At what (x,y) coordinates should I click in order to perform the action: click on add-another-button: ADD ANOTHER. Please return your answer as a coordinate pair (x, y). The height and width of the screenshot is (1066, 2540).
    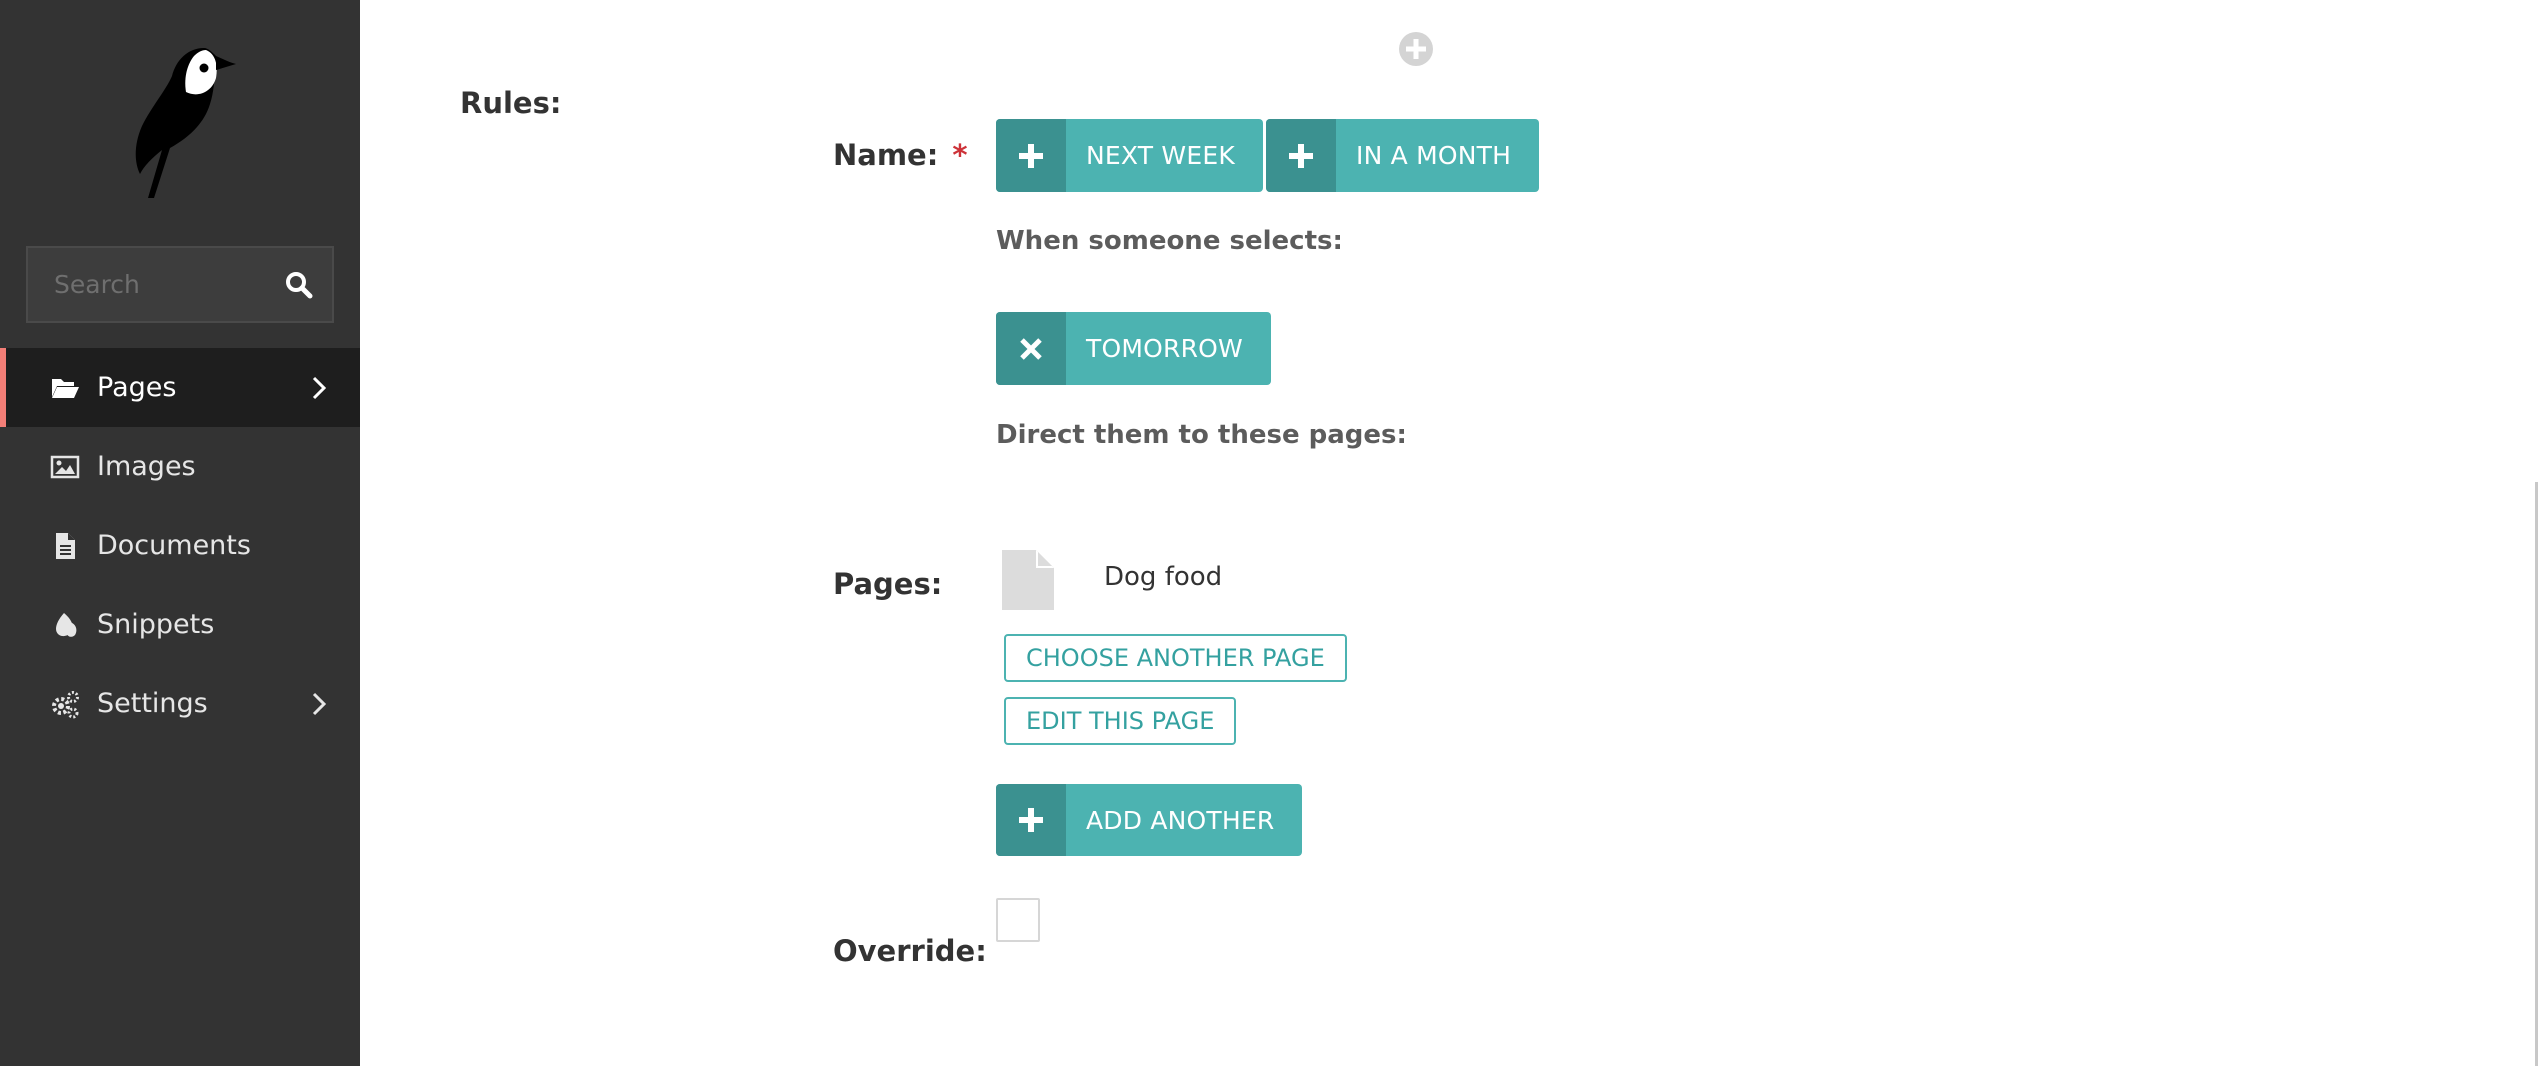
    Looking at the image, I should click on (1149, 820).